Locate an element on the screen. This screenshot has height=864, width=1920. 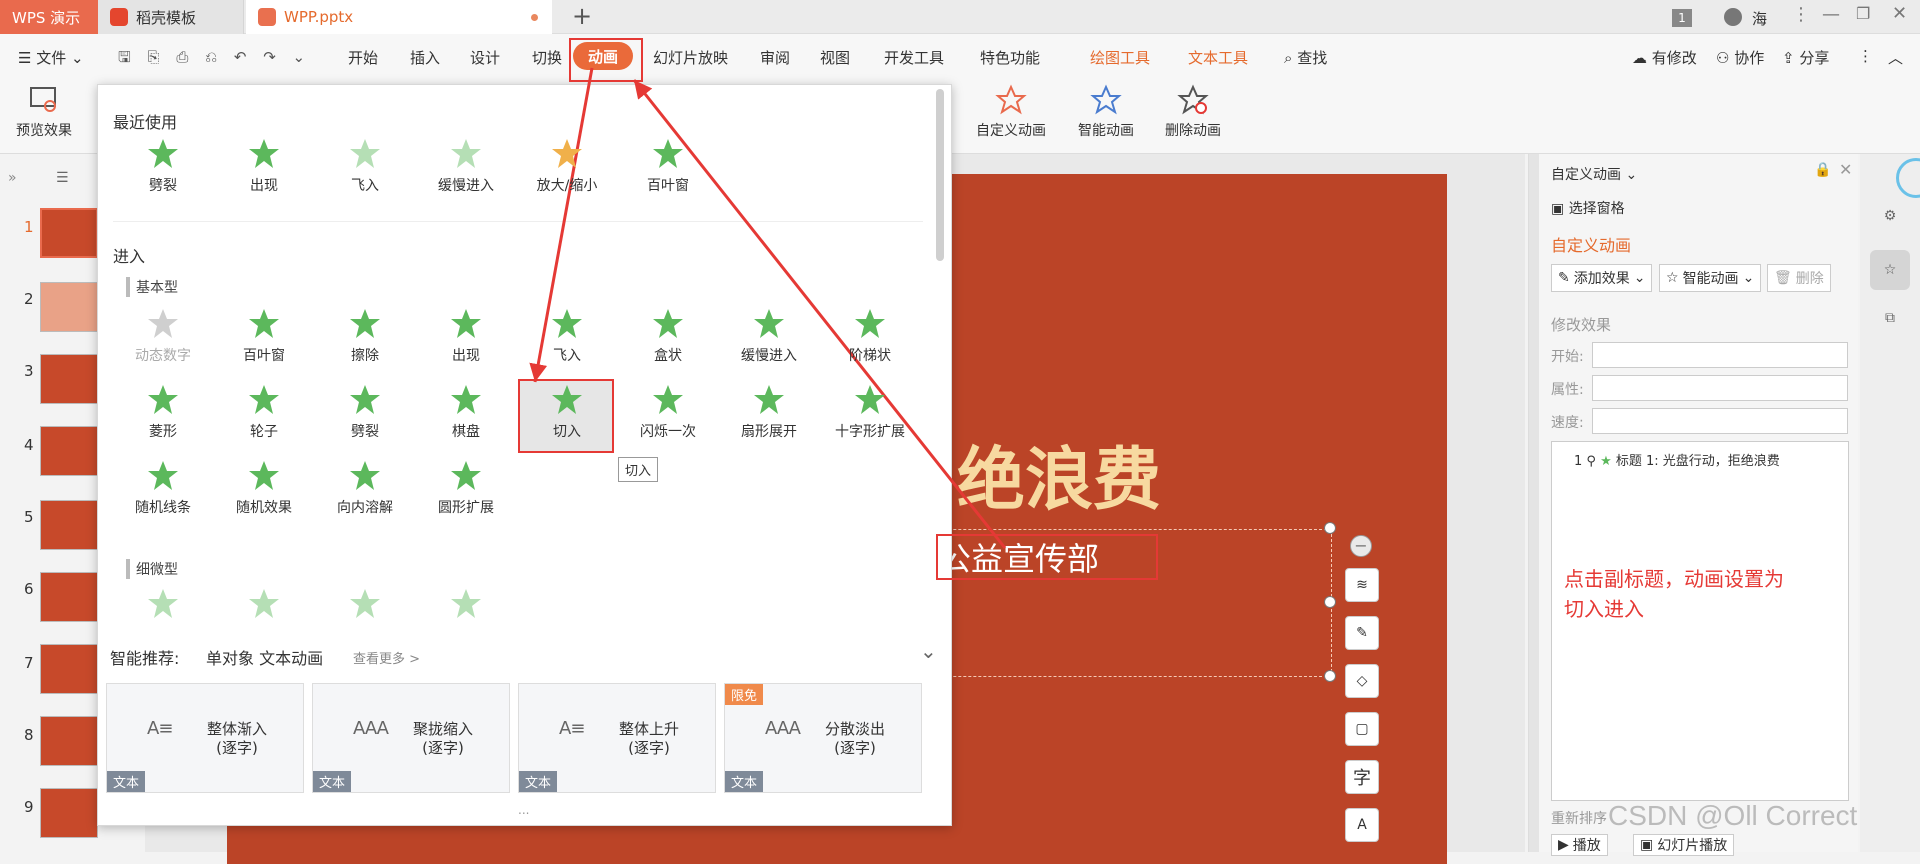
start-select is located at coordinates (1720, 355).